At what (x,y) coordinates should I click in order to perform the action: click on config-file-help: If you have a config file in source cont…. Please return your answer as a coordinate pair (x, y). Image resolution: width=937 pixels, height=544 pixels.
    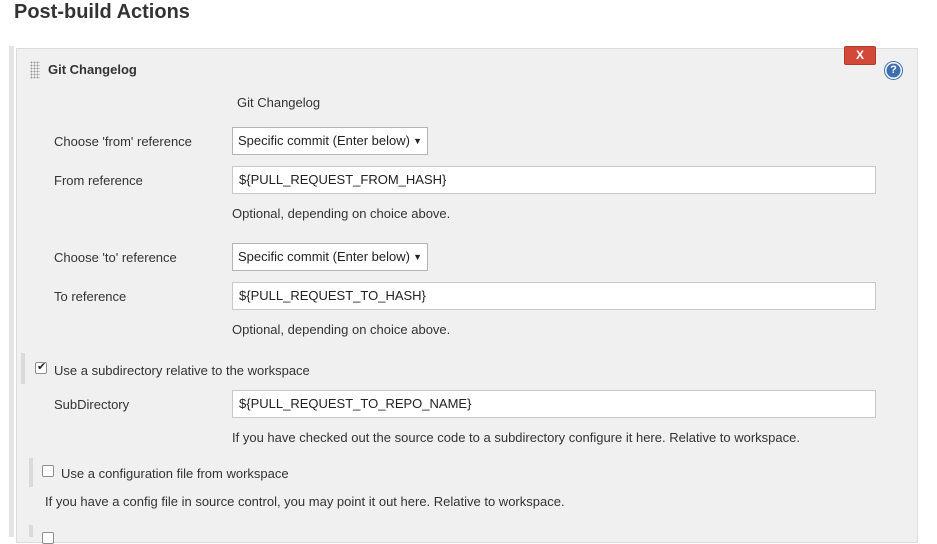
    Looking at the image, I should click on (305, 501).